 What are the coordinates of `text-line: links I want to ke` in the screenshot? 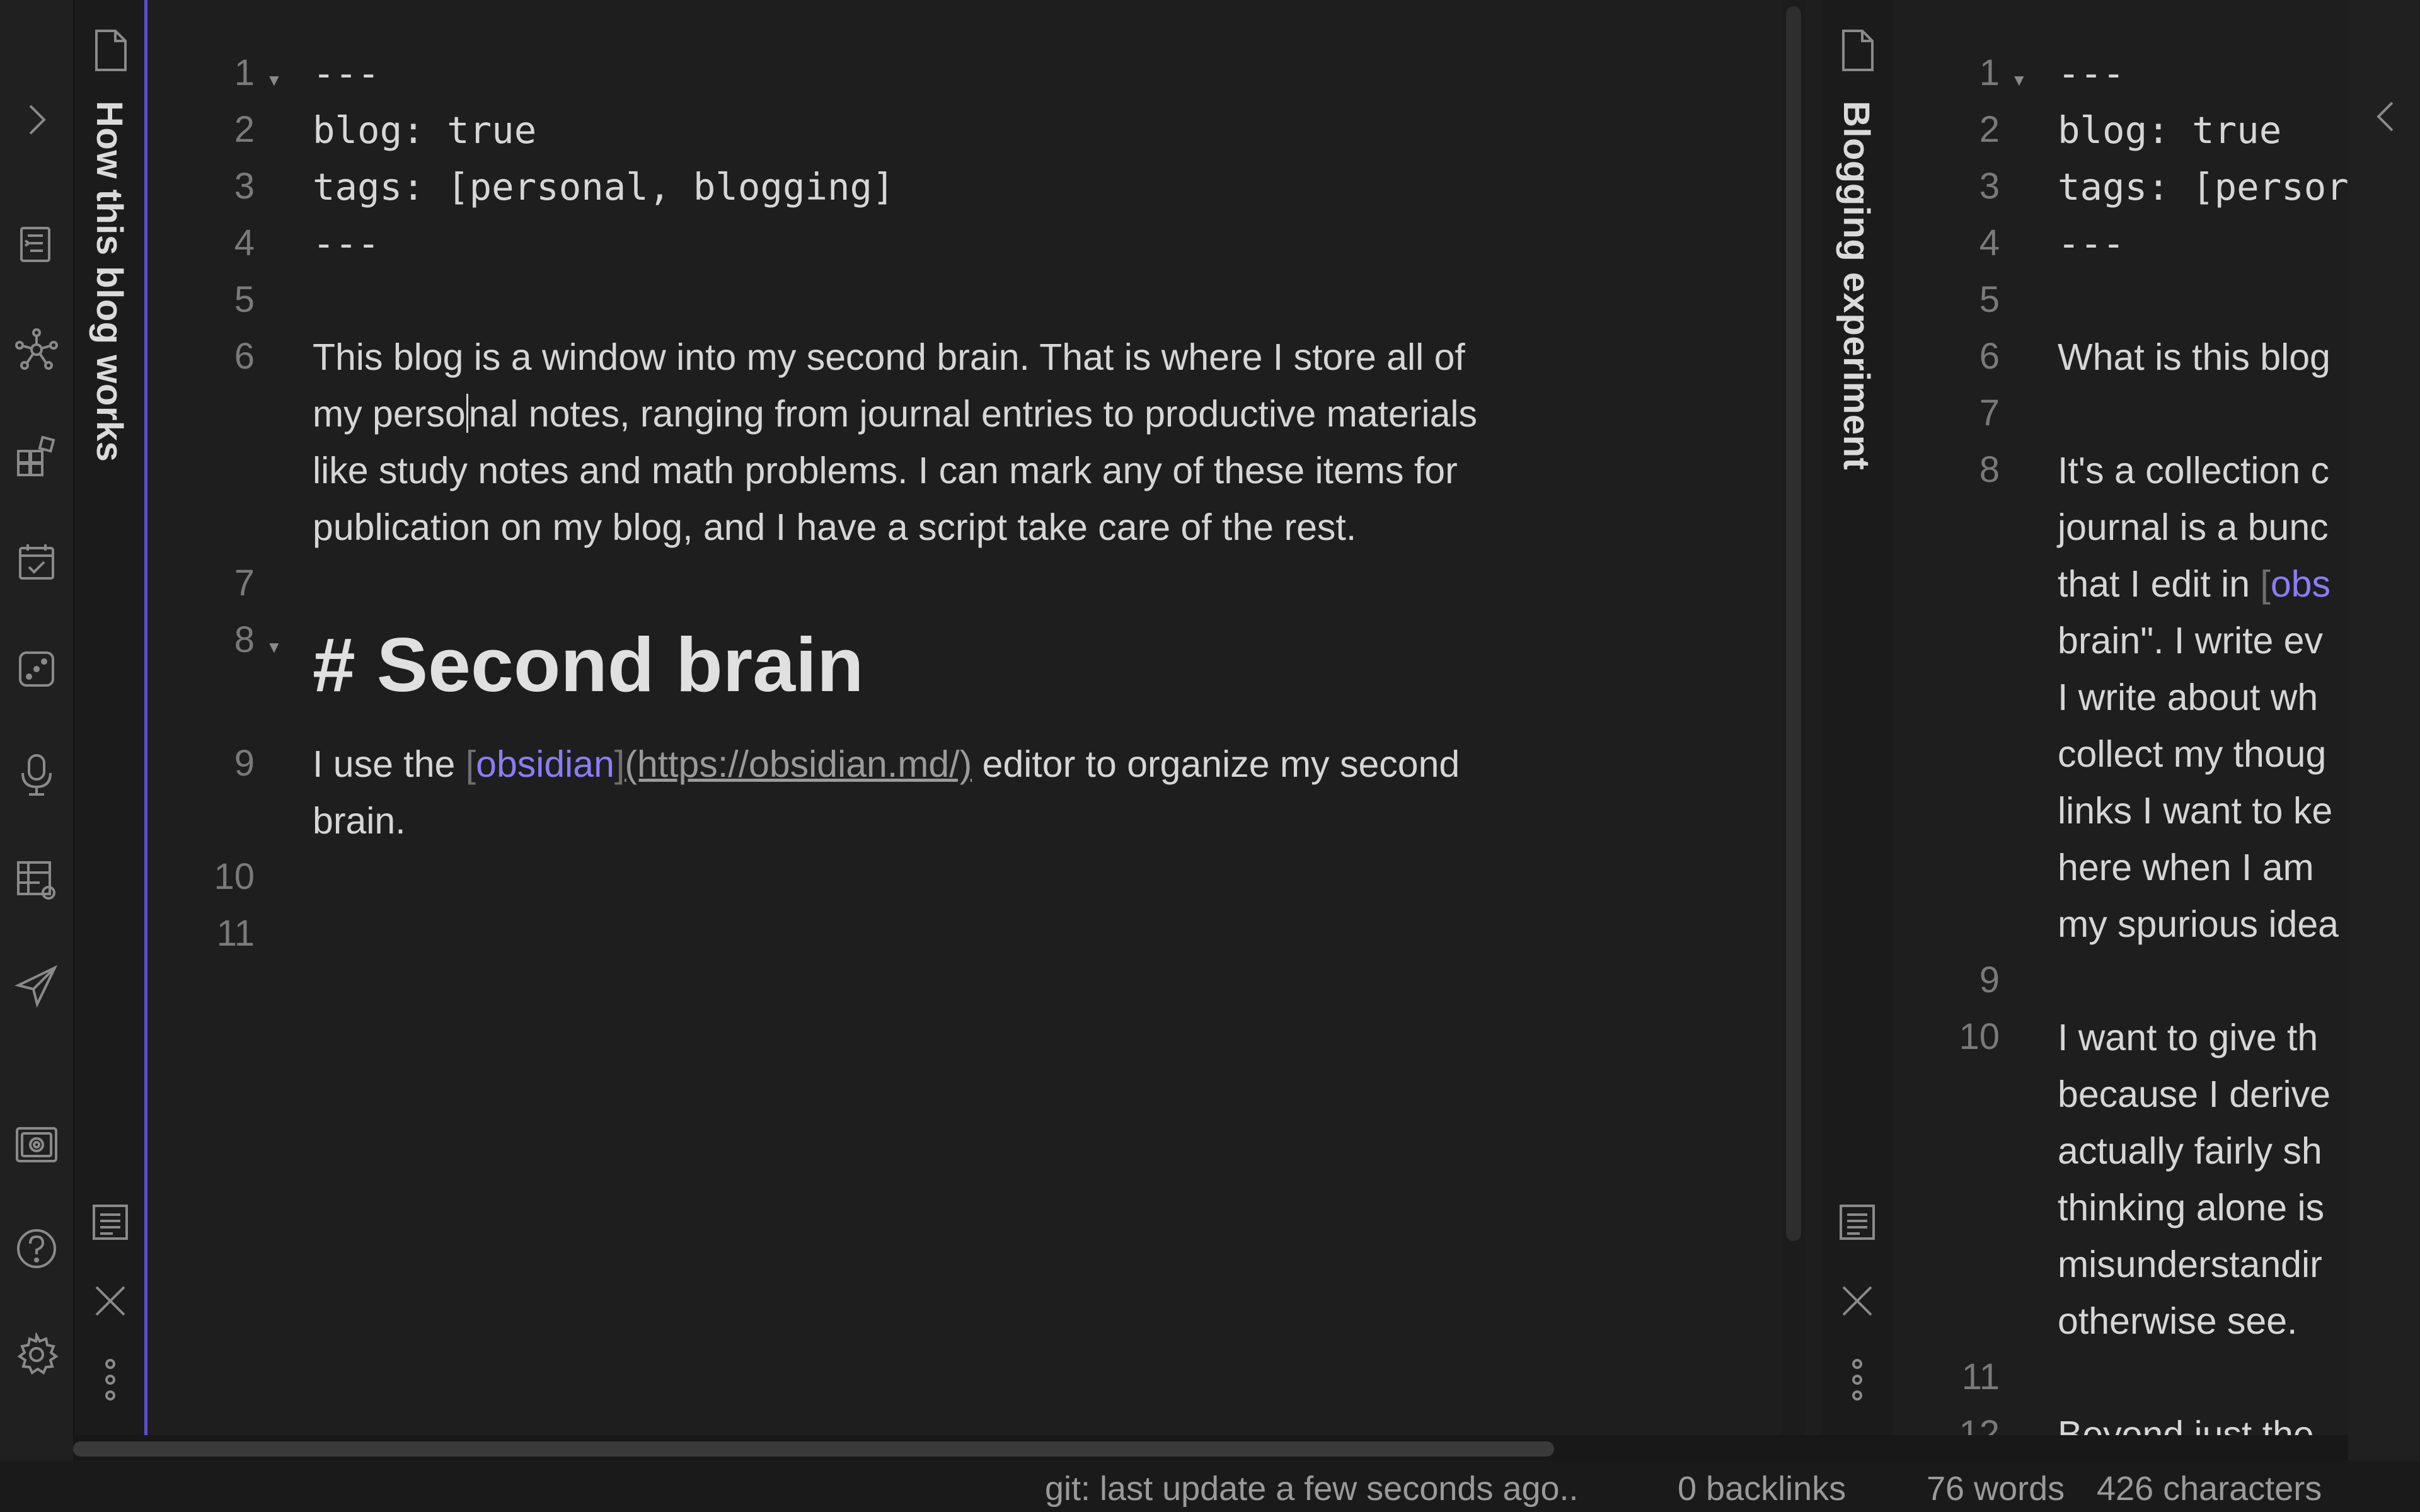 It's located at (2195, 811).